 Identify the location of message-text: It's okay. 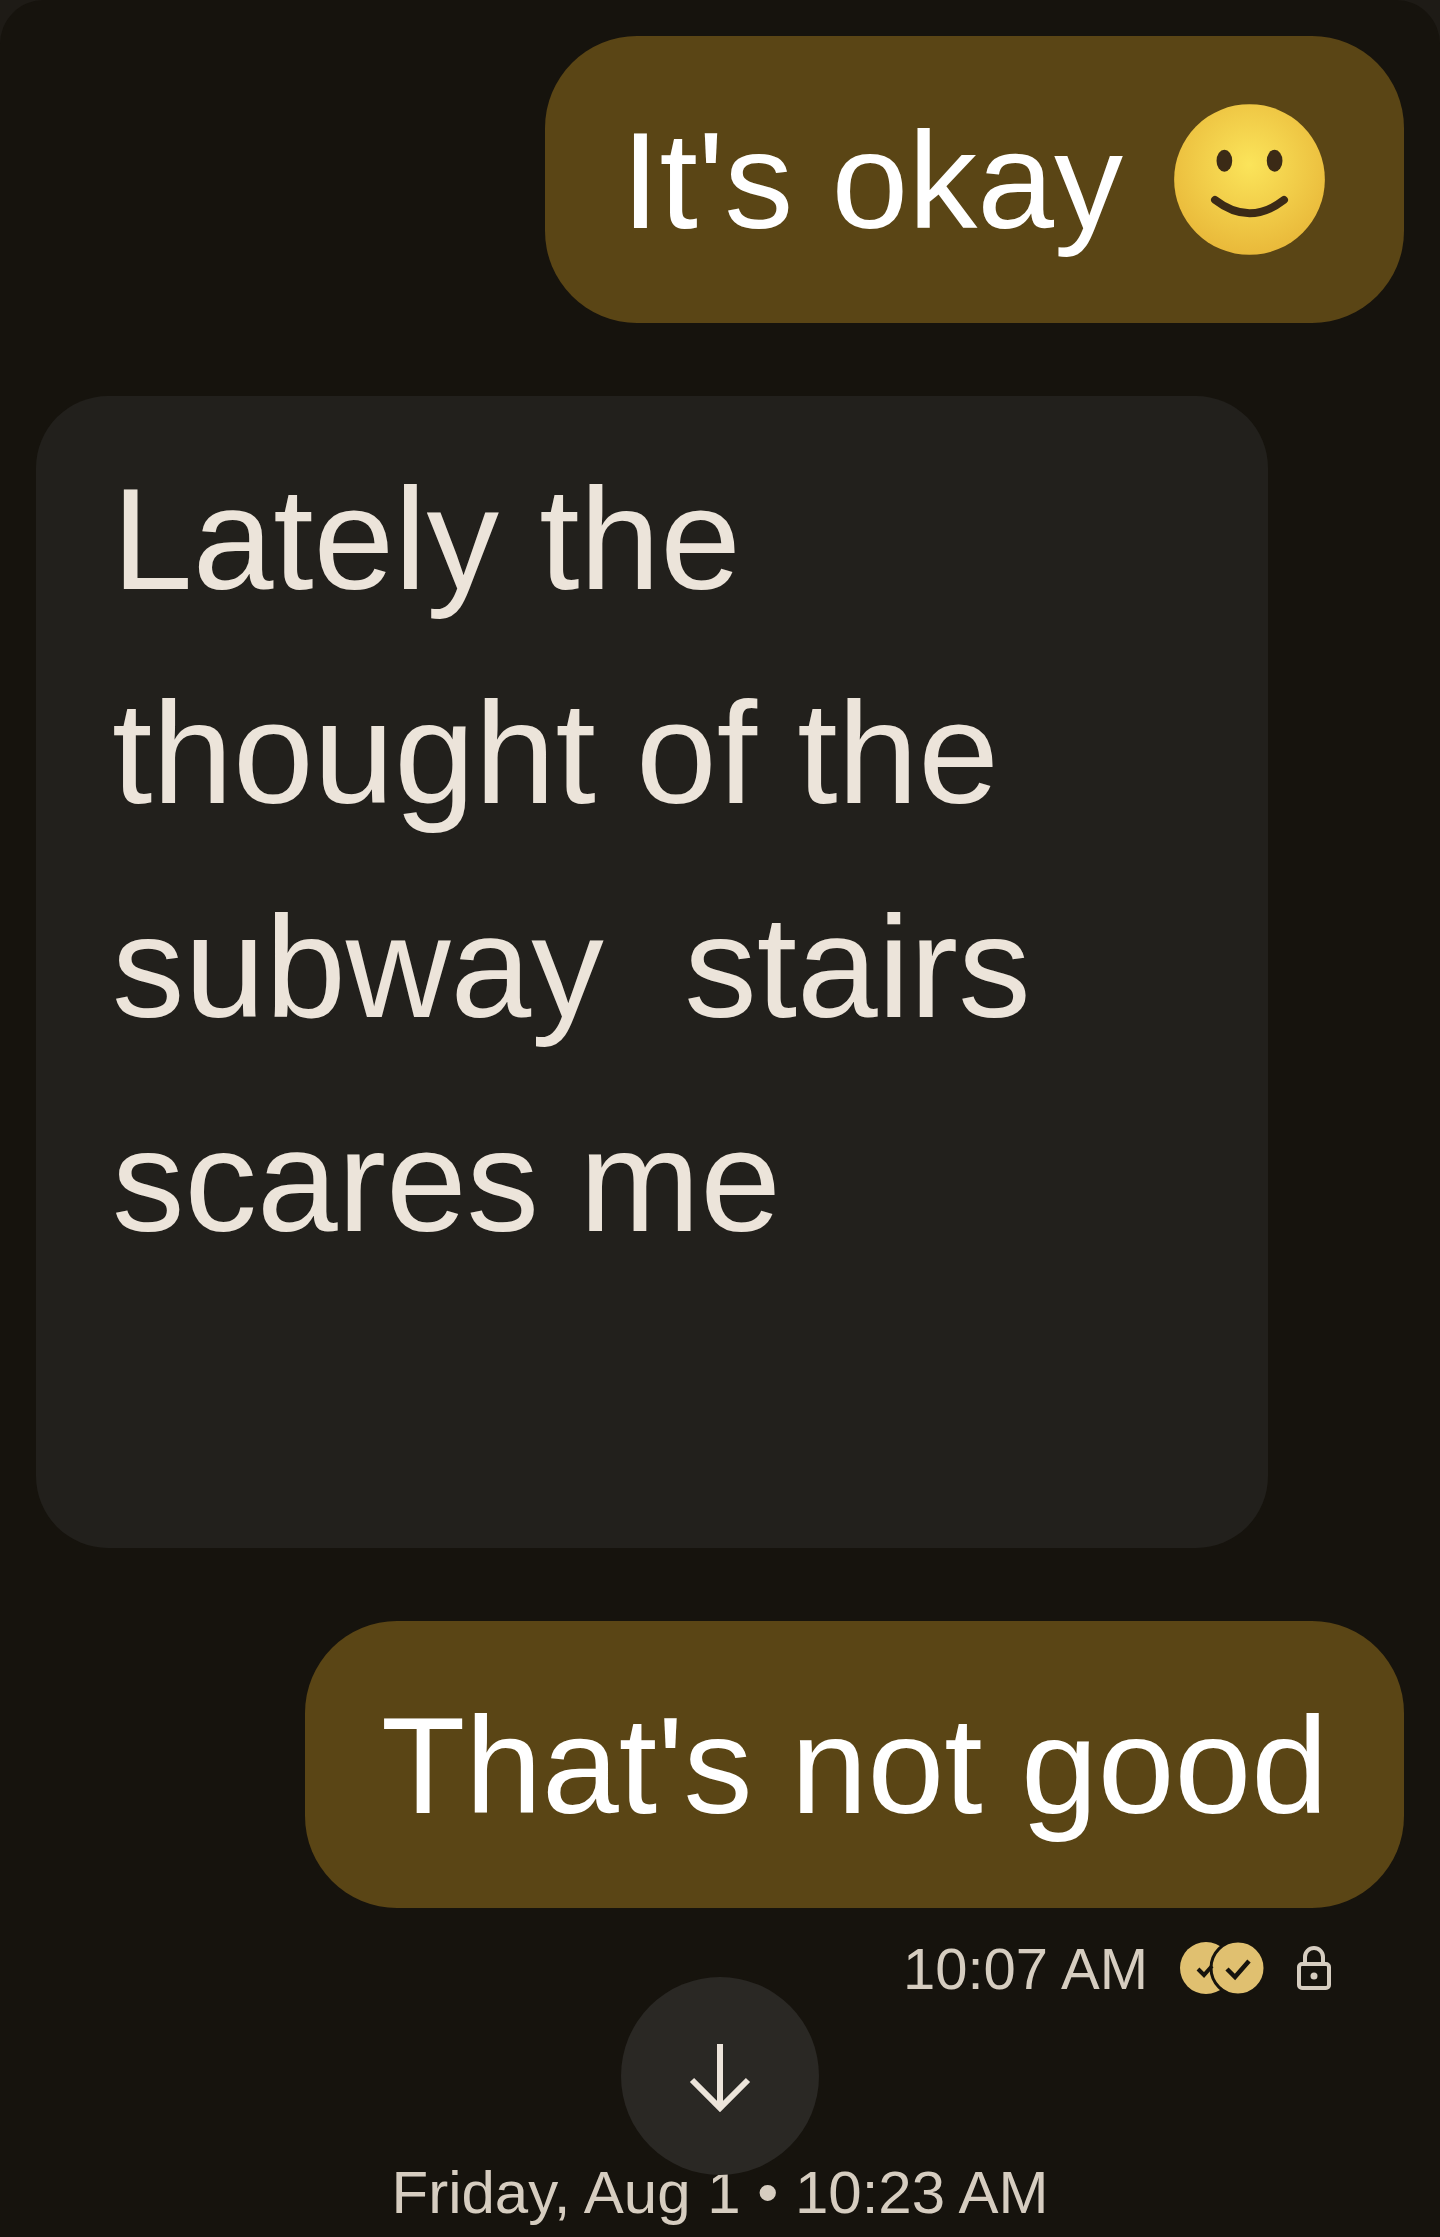
(872, 180).